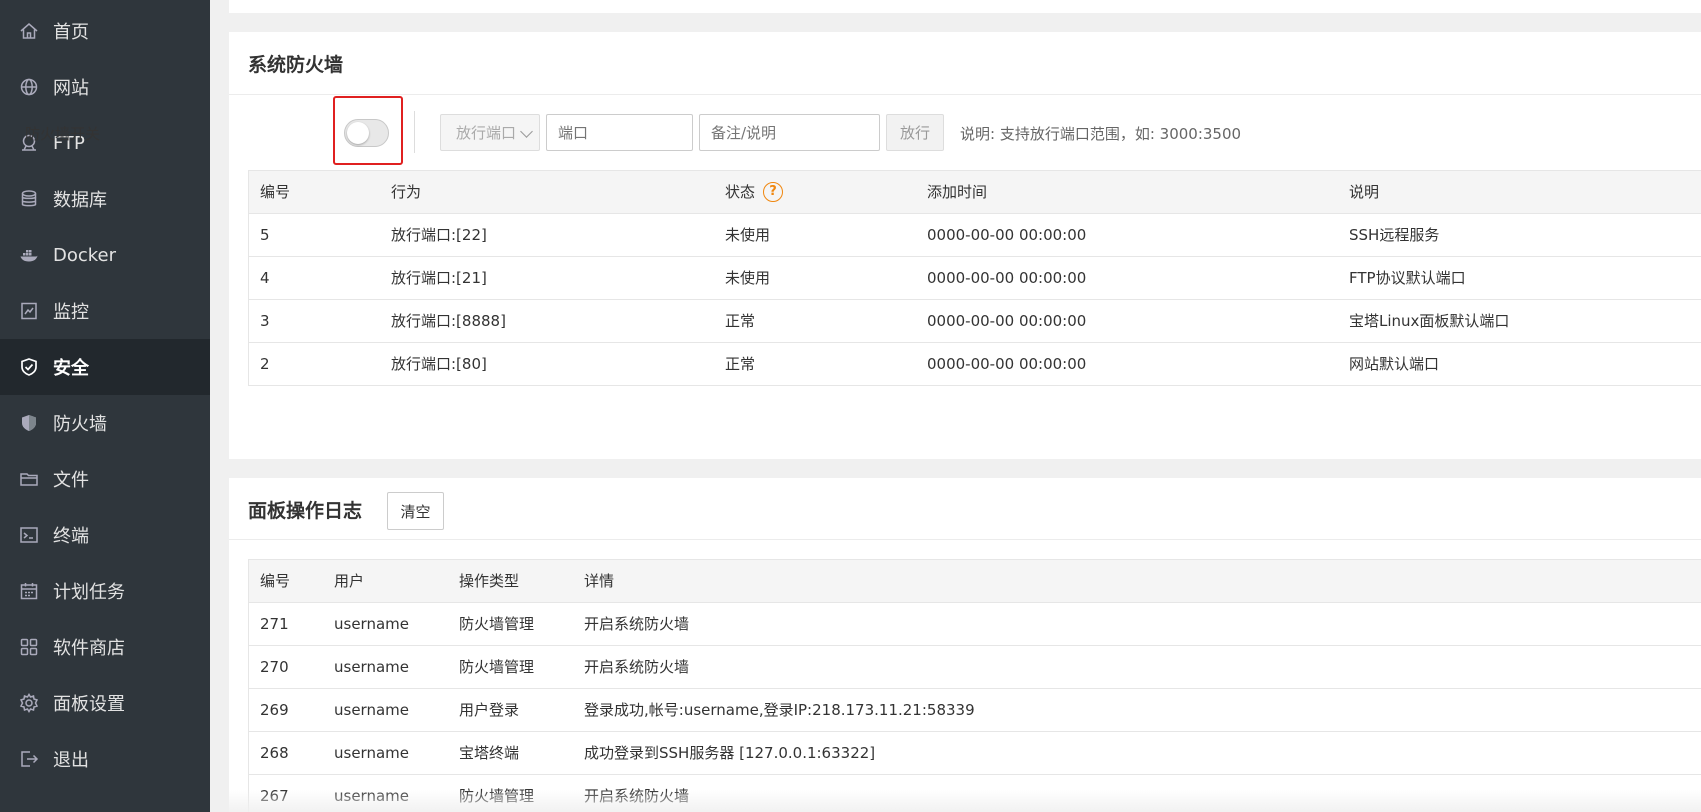  I want to click on sidebar-item-cron: 计划任务, so click(105, 591).